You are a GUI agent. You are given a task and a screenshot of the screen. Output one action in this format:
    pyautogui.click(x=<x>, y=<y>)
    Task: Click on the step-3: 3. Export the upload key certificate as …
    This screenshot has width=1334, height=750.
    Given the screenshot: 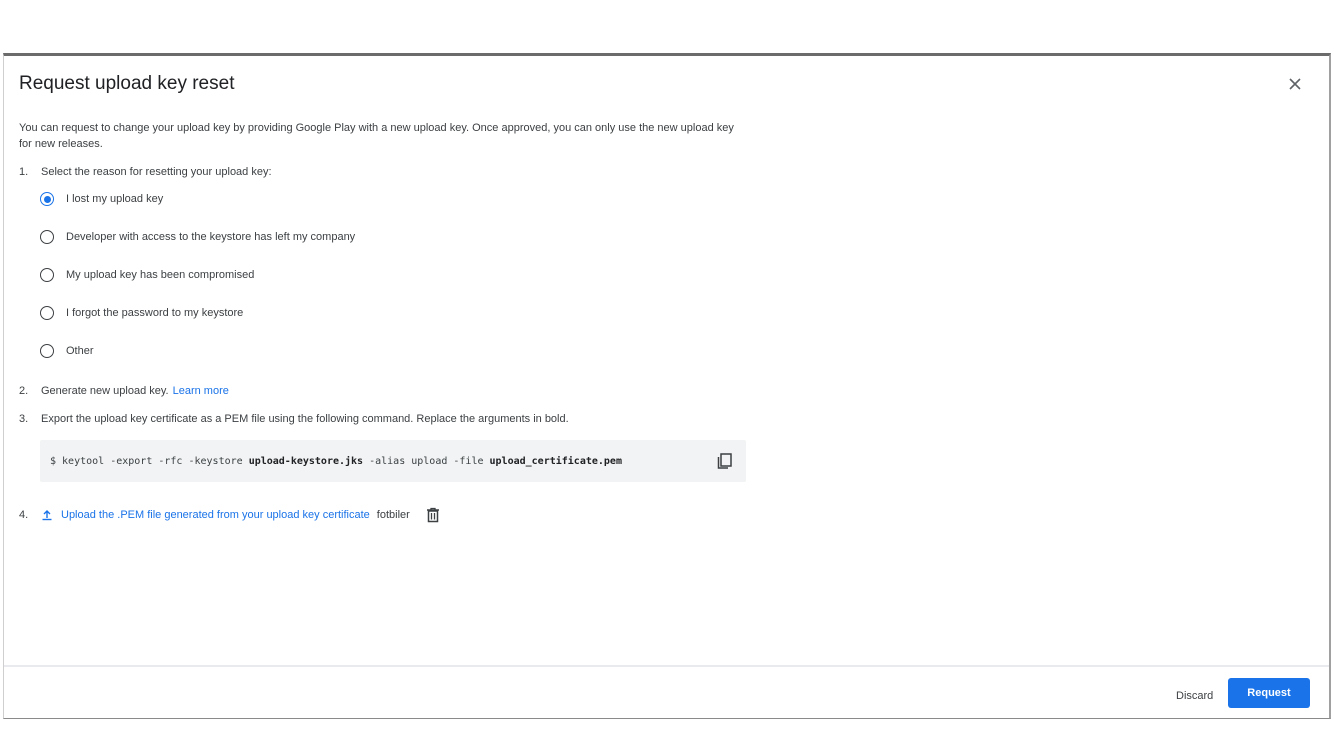 What is the action you would take?
    pyautogui.click(x=294, y=419)
    